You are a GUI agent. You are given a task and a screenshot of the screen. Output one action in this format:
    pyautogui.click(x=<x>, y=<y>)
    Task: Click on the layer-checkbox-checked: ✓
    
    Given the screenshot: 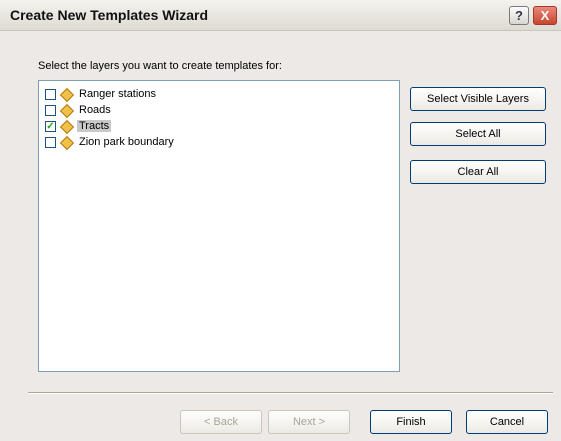 What is the action you would take?
    pyautogui.click(x=50, y=126)
    